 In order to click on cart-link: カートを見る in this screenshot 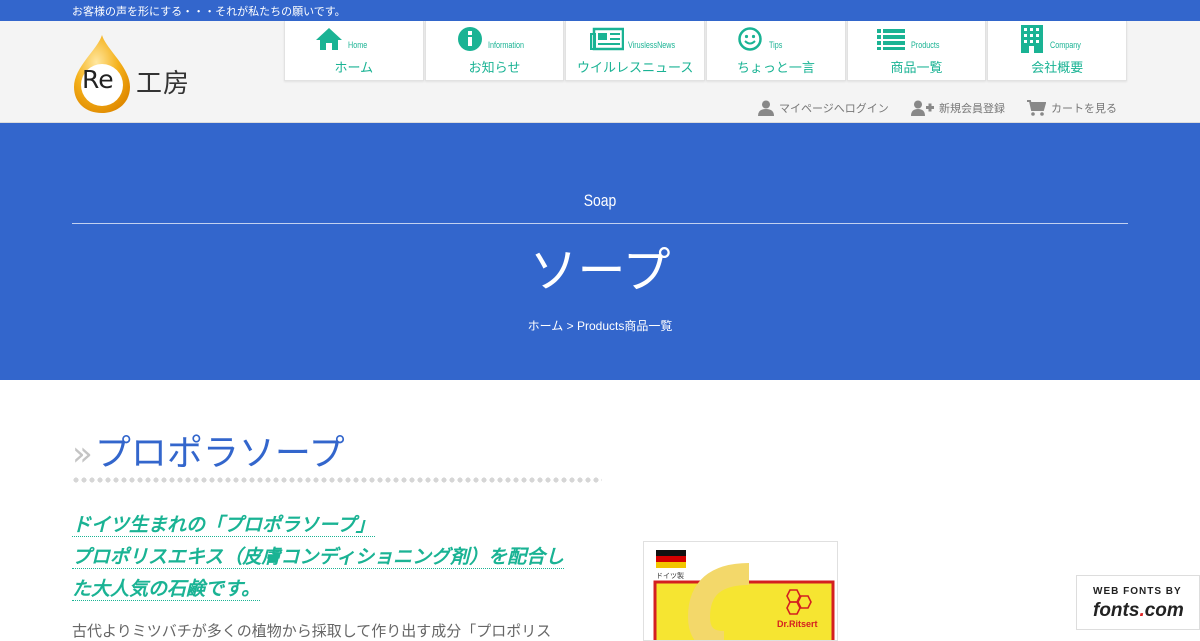, I will do `click(1072, 108)`.